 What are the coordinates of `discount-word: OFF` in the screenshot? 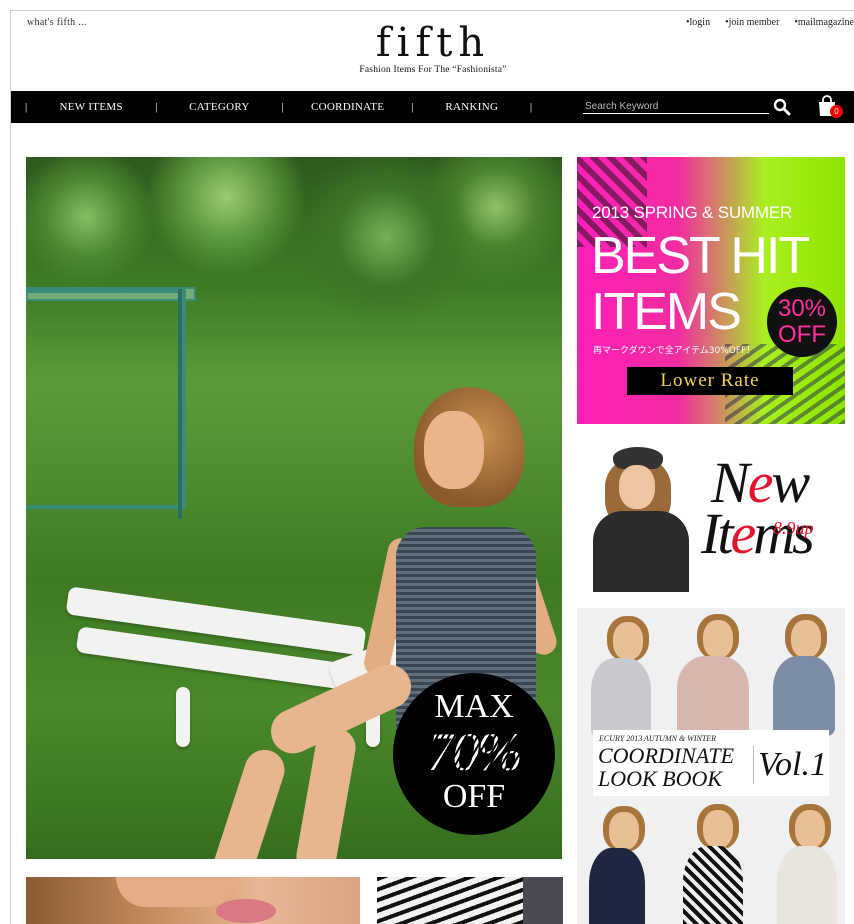 It's located at (802, 334).